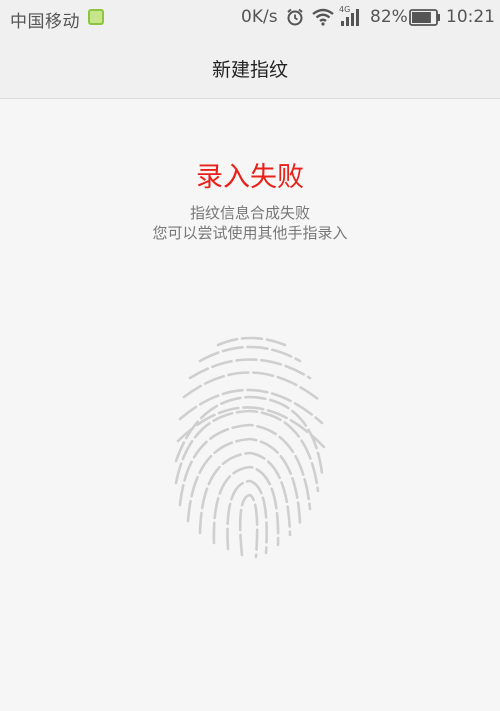 This screenshot has height=711, width=500. What do you see at coordinates (250, 447) in the screenshot?
I see `fingerprint-icon` at bounding box center [250, 447].